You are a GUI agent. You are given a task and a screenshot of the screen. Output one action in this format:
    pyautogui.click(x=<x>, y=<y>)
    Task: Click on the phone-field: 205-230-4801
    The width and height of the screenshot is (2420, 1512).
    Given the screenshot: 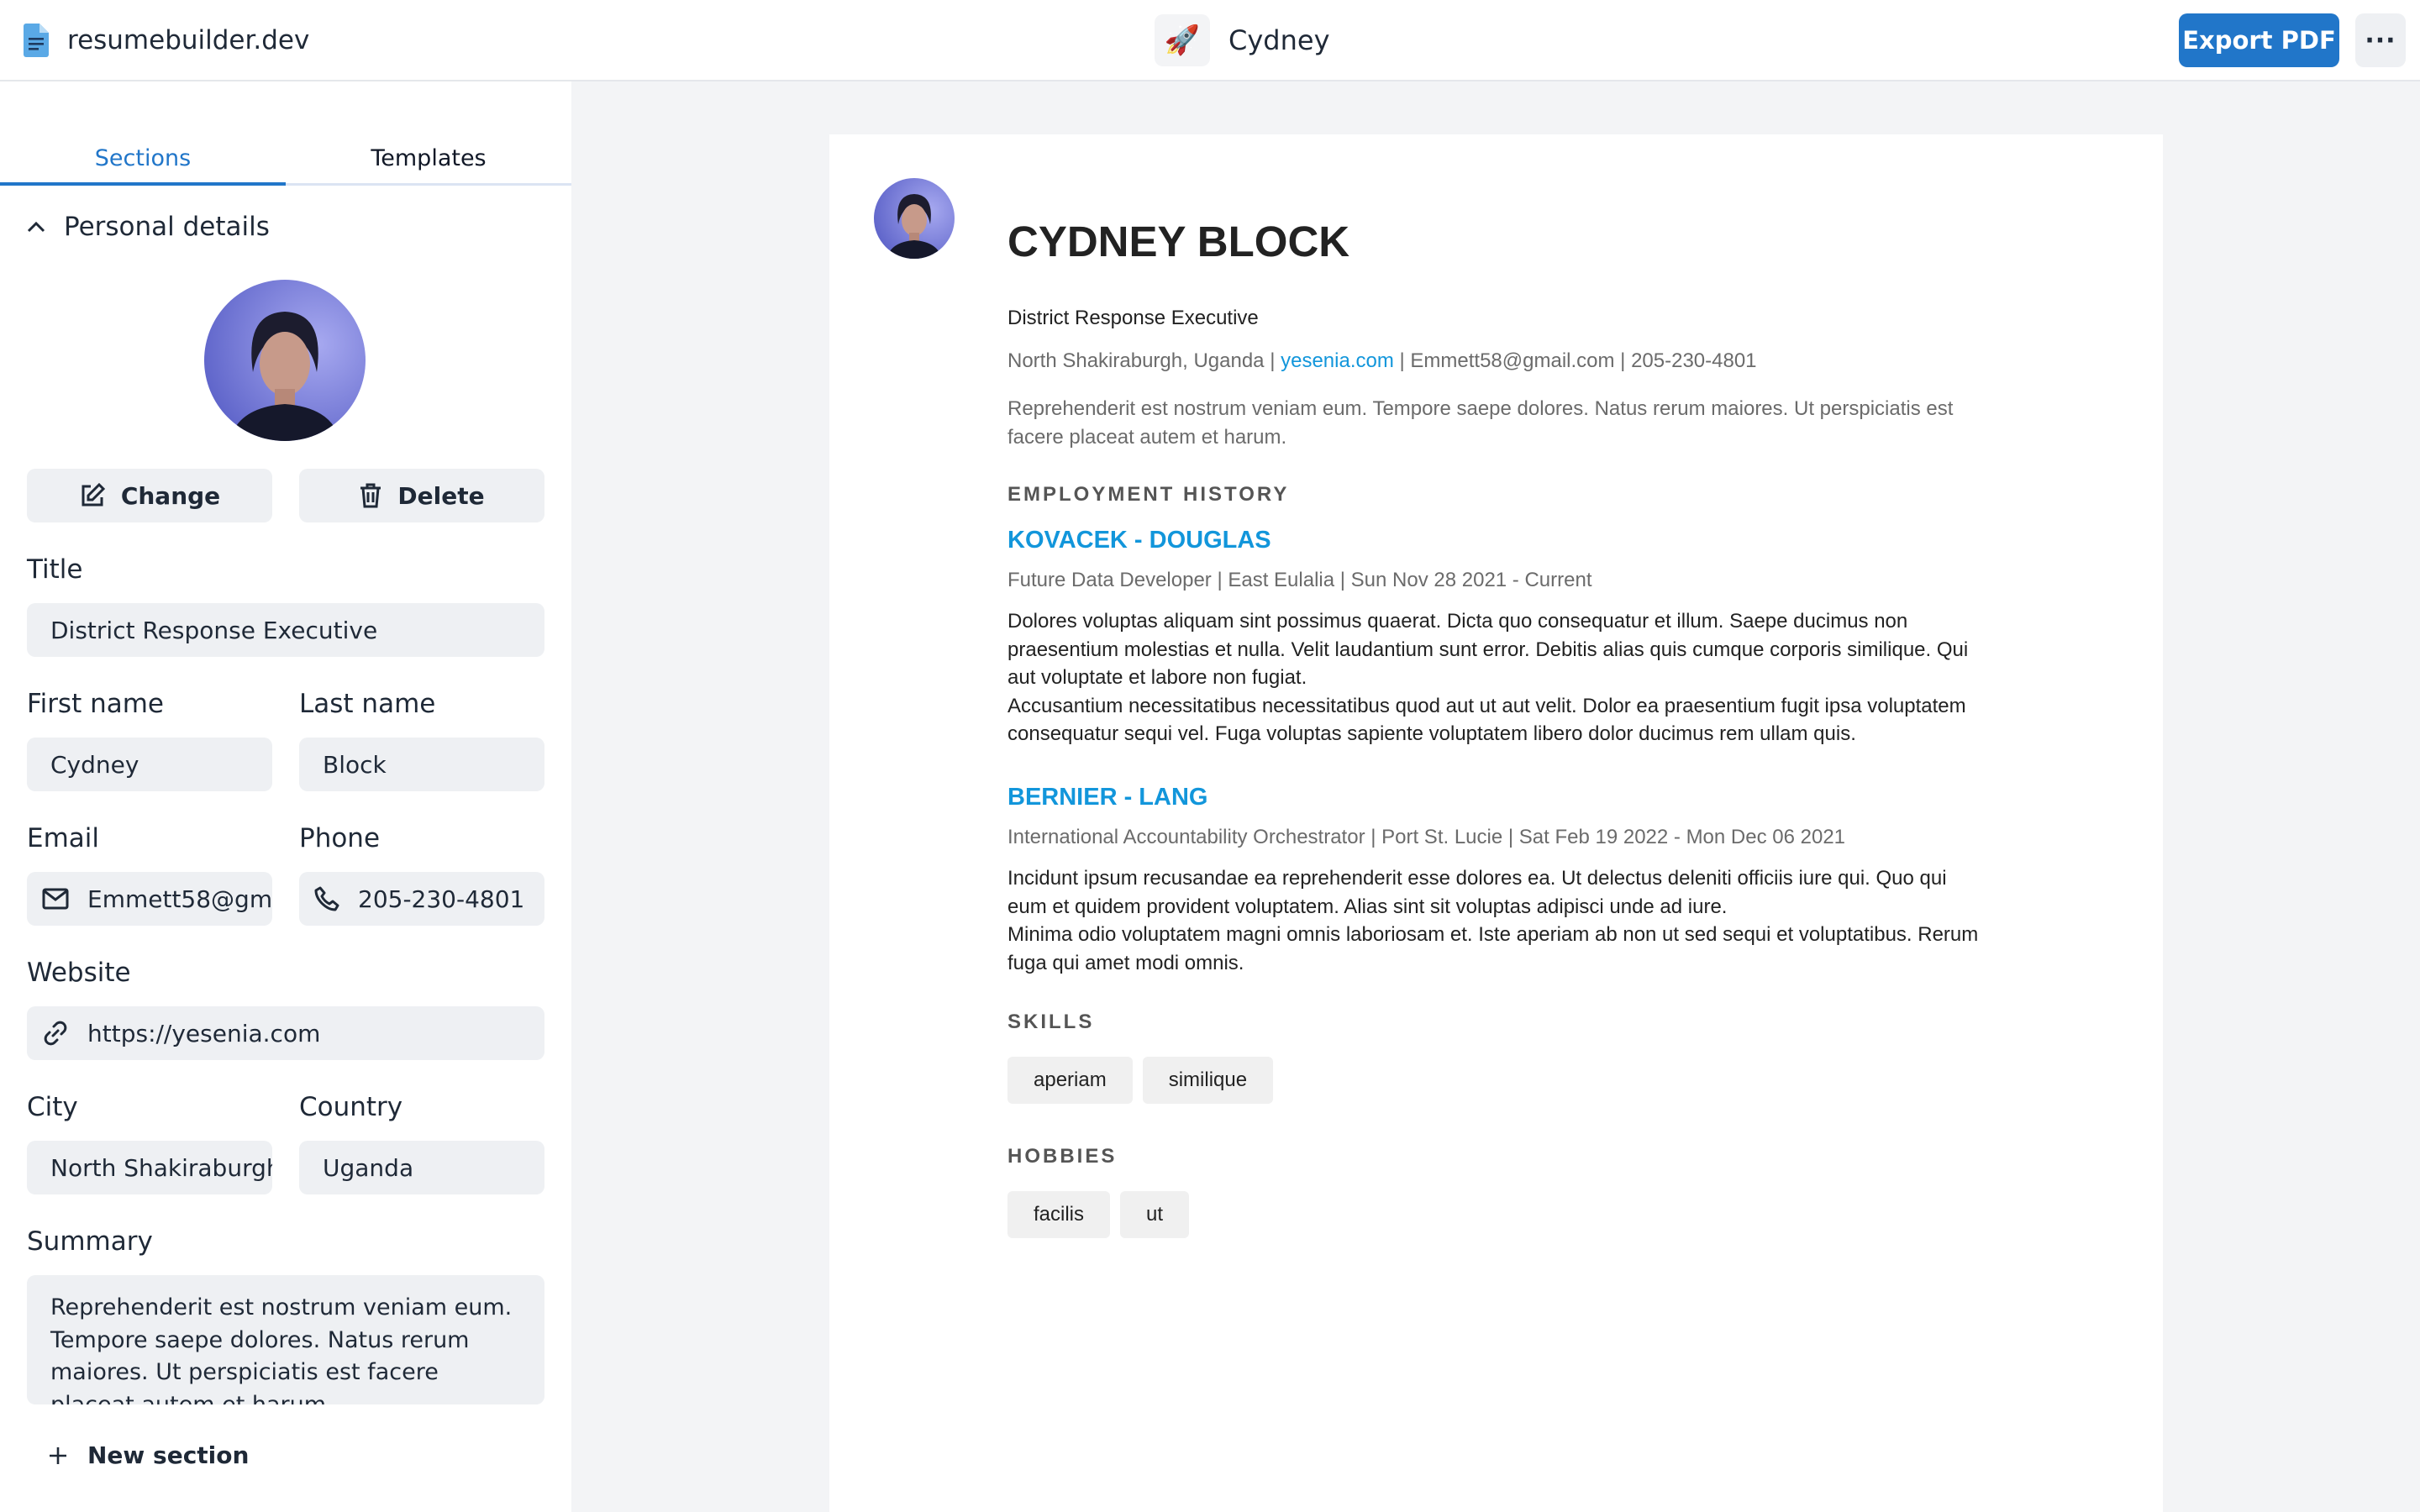 What is the action you would take?
    pyautogui.click(x=421, y=899)
    